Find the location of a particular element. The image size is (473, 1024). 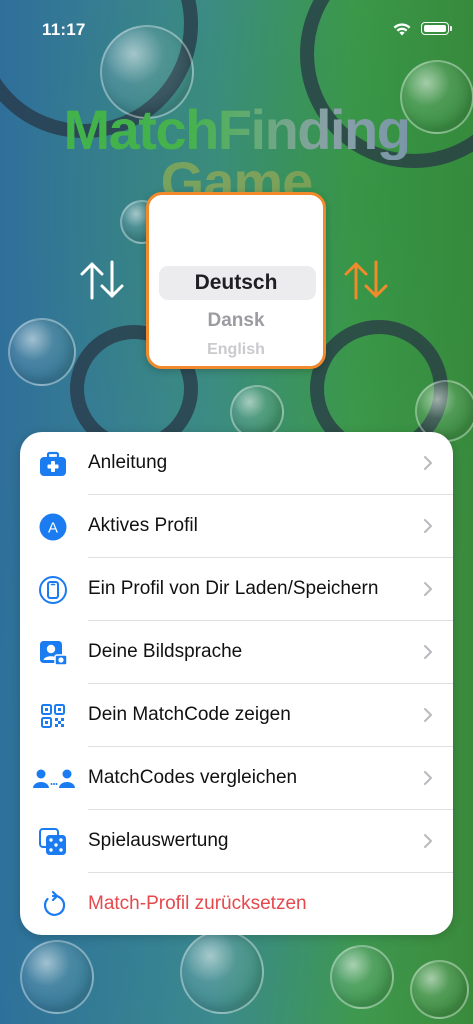

phone-circle-icon is located at coordinates (53, 590).